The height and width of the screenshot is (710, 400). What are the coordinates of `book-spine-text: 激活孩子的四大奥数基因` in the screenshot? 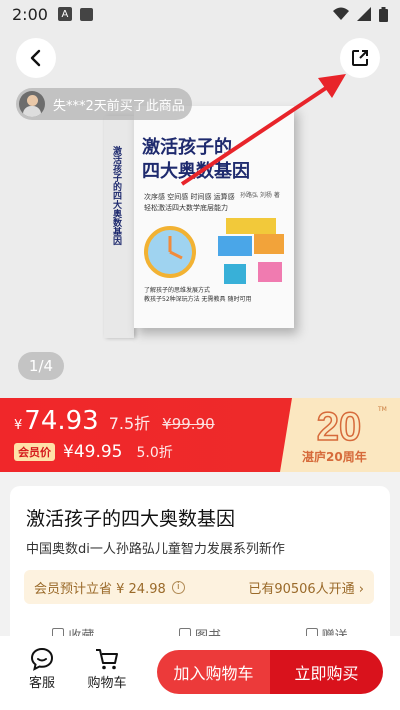 It's located at (116, 195).